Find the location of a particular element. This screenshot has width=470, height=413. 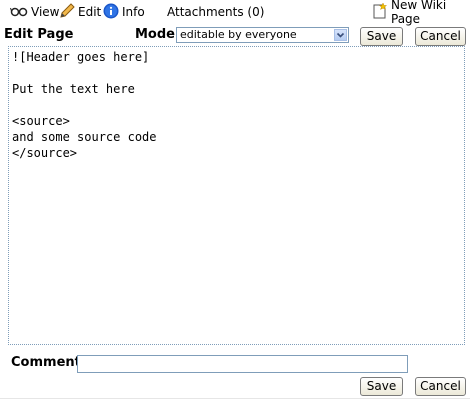

glasses-icon is located at coordinates (19, 12).